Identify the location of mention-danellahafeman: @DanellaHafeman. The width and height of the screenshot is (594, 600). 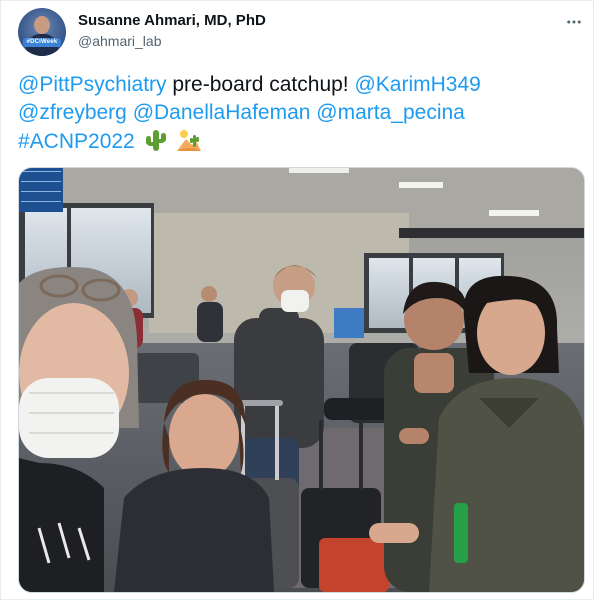
(222, 112).